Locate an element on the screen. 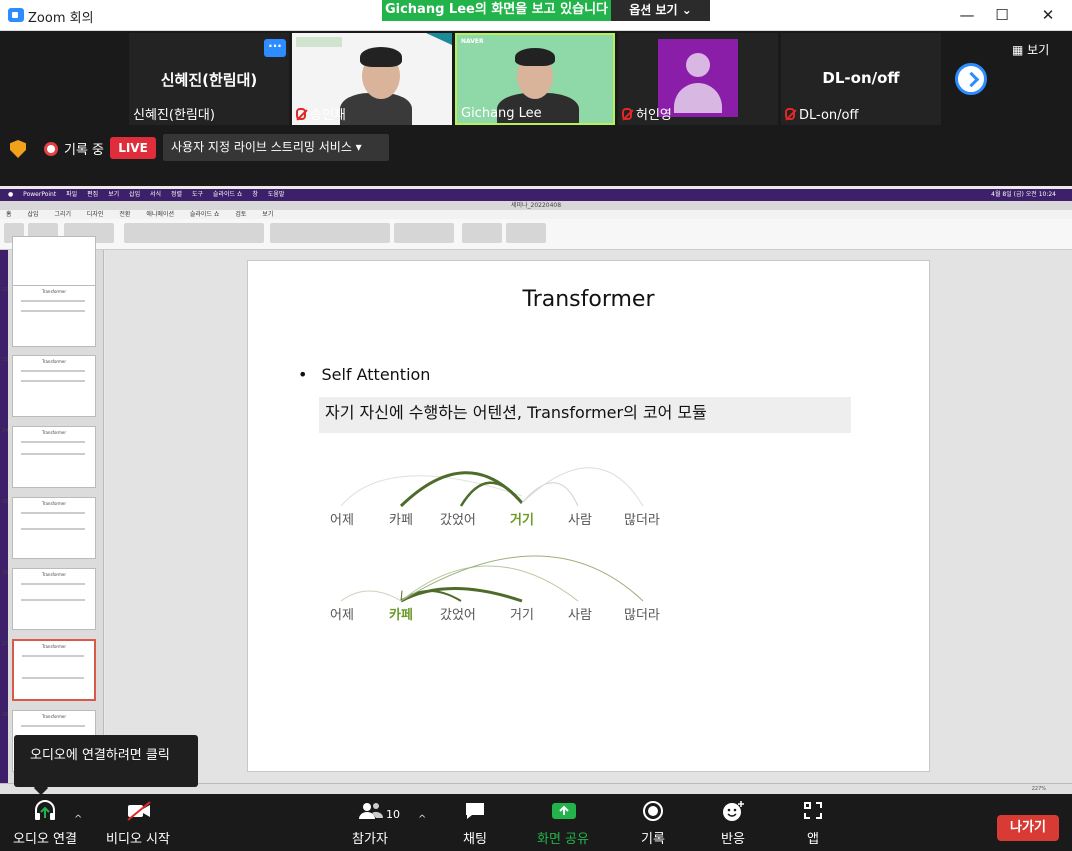 The image size is (1072, 851). slide-thumbnail-active: Transformer is located at coordinates (54, 670).